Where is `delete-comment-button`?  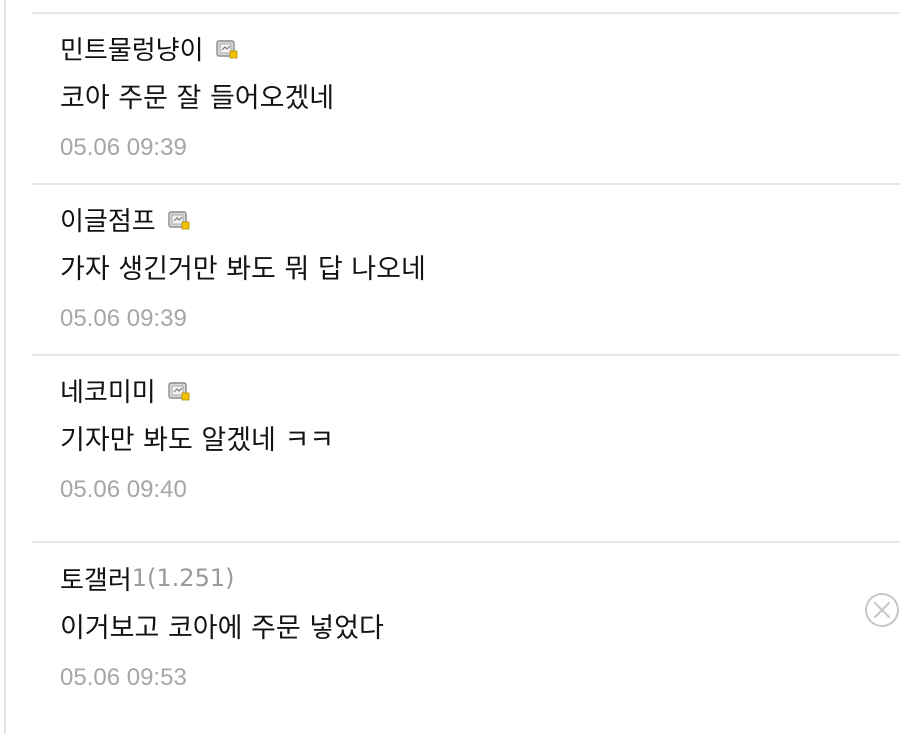
delete-comment-button is located at coordinates (882, 610).